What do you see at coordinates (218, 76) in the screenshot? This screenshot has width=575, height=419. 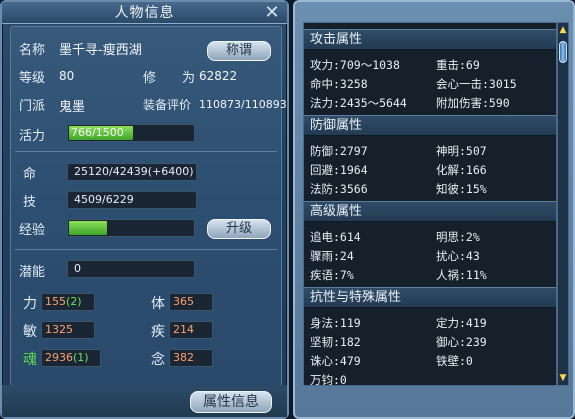 I see `cultivation-value: 62822` at bounding box center [218, 76].